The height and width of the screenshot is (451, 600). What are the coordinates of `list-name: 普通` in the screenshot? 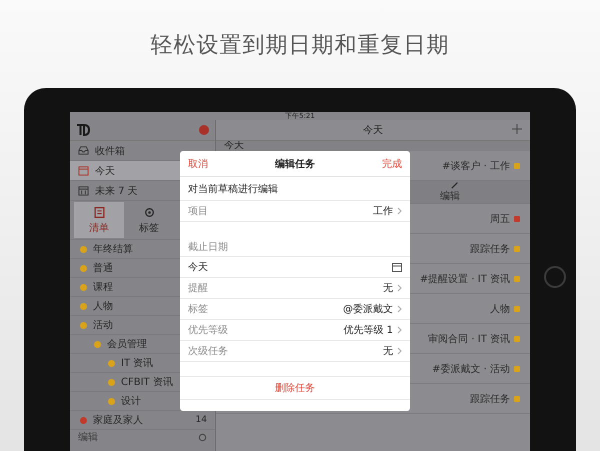 It's located at (103, 268).